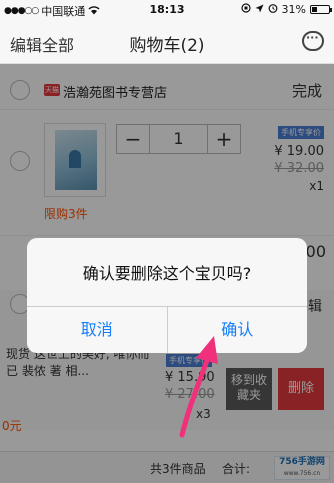  I want to click on location-icon, so click(259, 9).